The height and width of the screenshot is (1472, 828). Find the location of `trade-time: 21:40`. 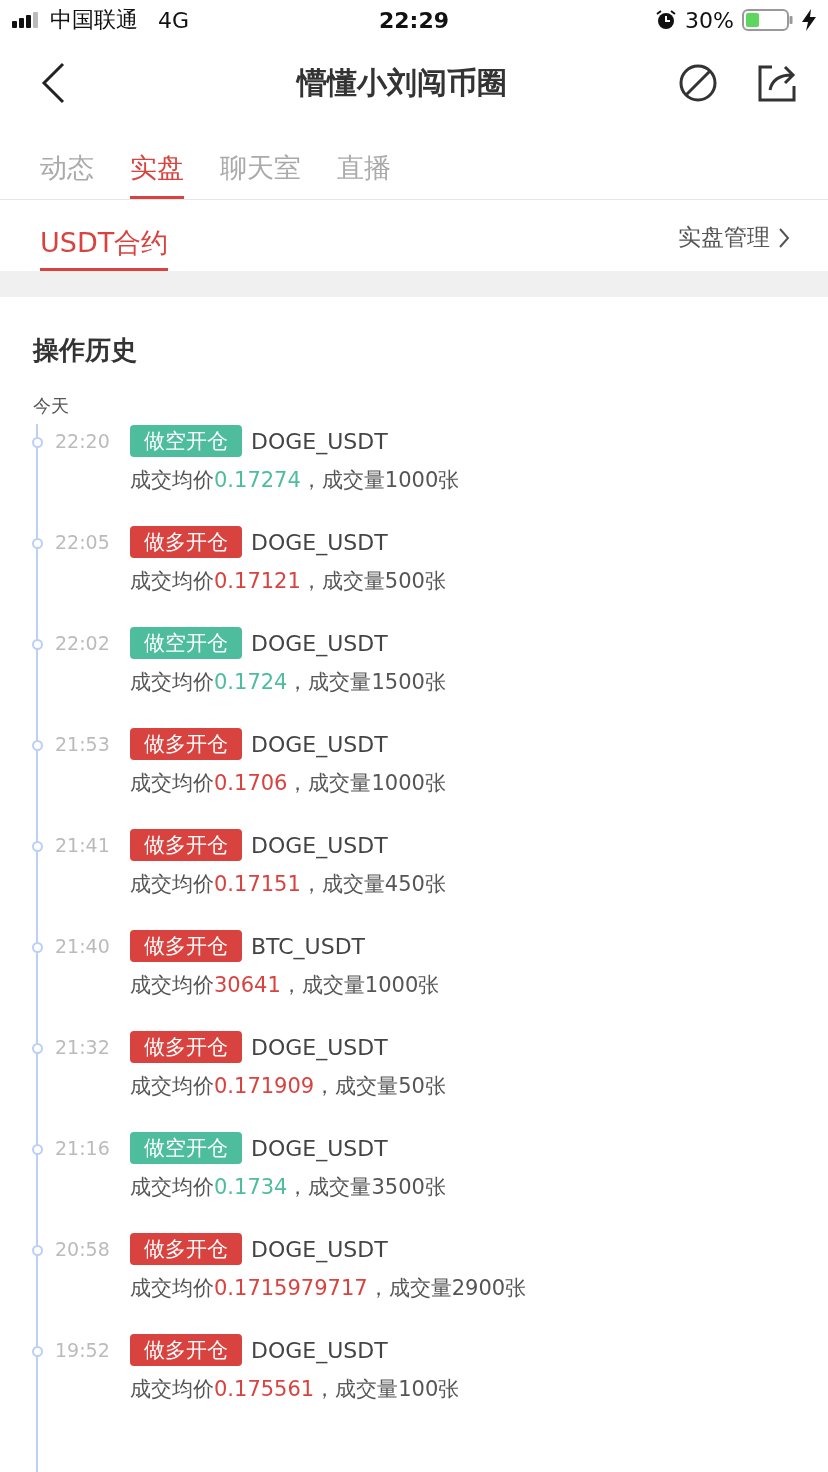

trade-time: 21:40 is located at coordinates (82, 946).